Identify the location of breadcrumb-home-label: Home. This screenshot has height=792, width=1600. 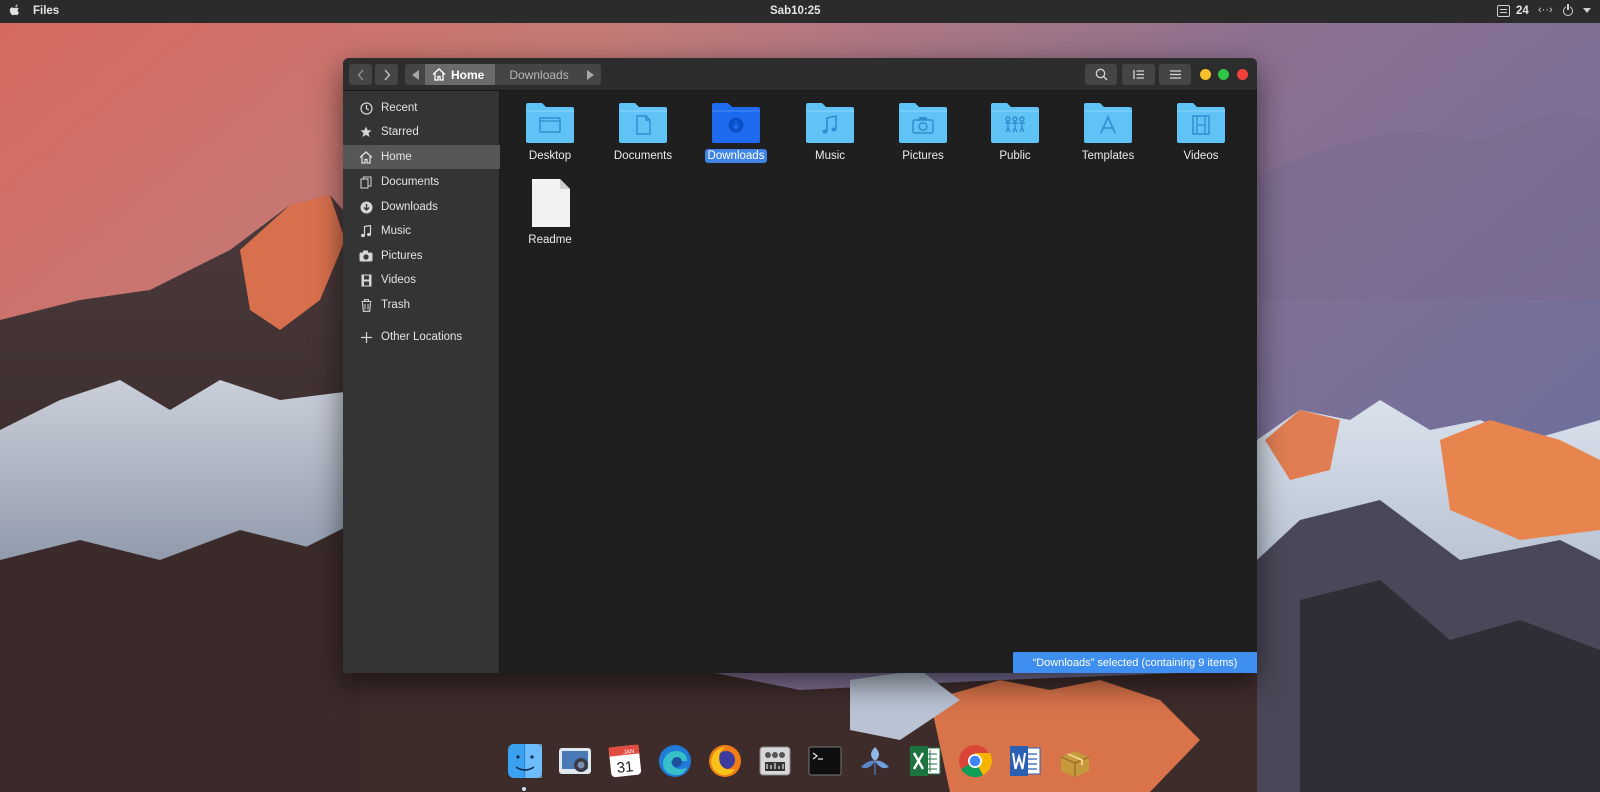
(468, 74).